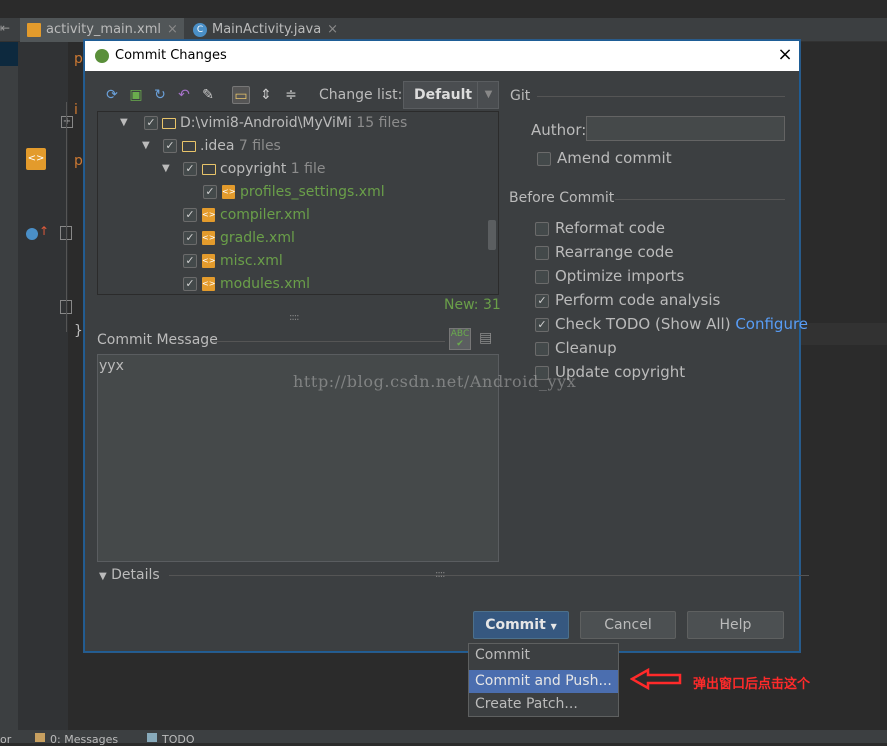 The height and width of the screenshot is (746, 887). What do you see at coordinates (610, 228) in the screenshot?
I see `checkbox-label: Reformat code` at bounding box center [610, 228].